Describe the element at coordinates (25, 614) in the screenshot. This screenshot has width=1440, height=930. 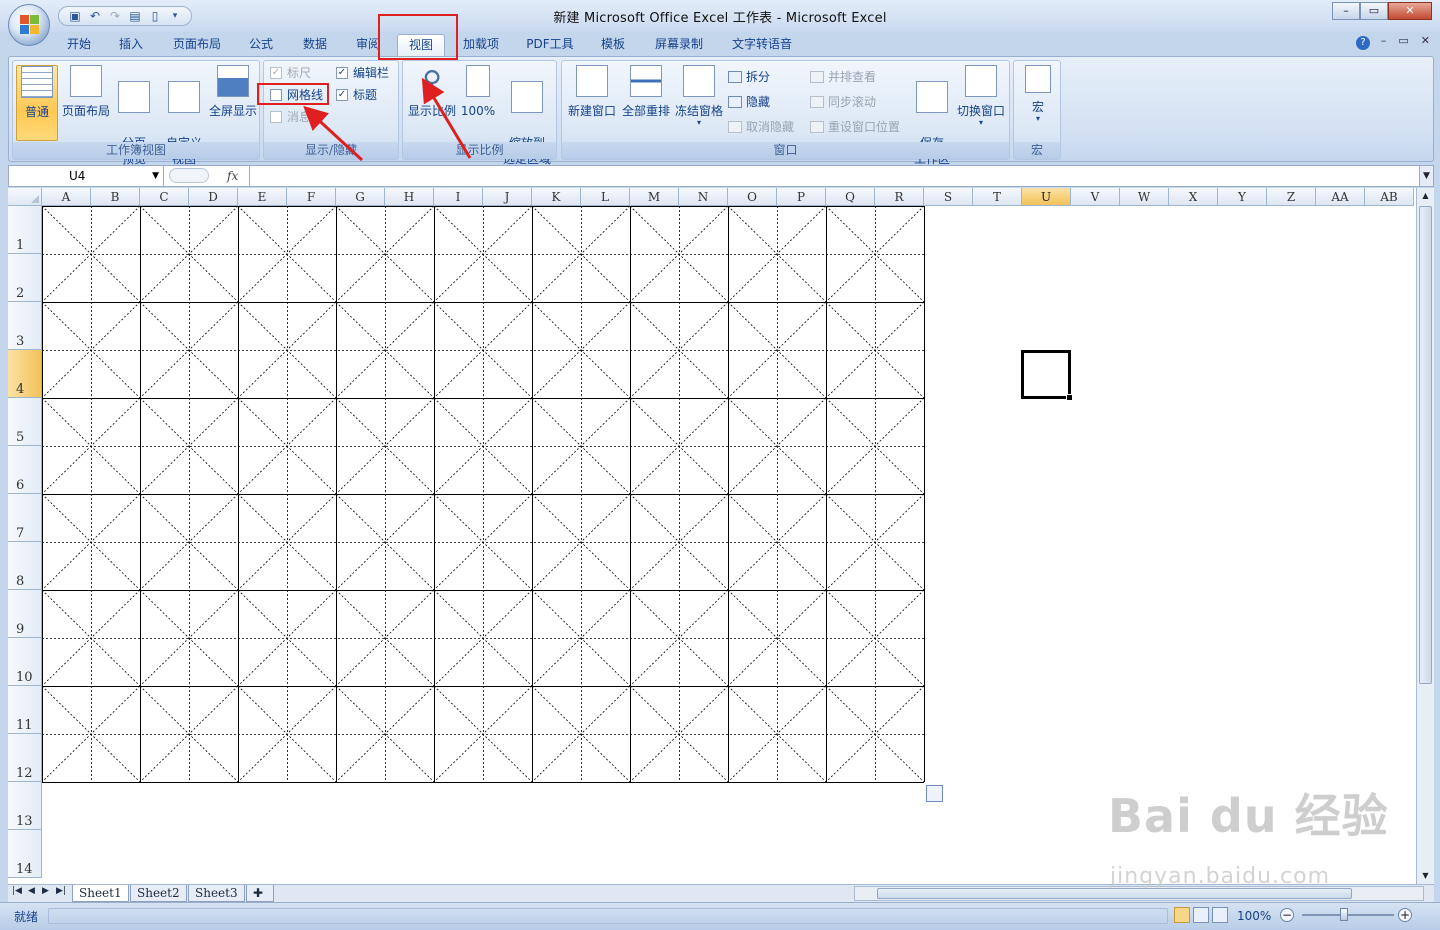
I see `row-header: 9` at that location.